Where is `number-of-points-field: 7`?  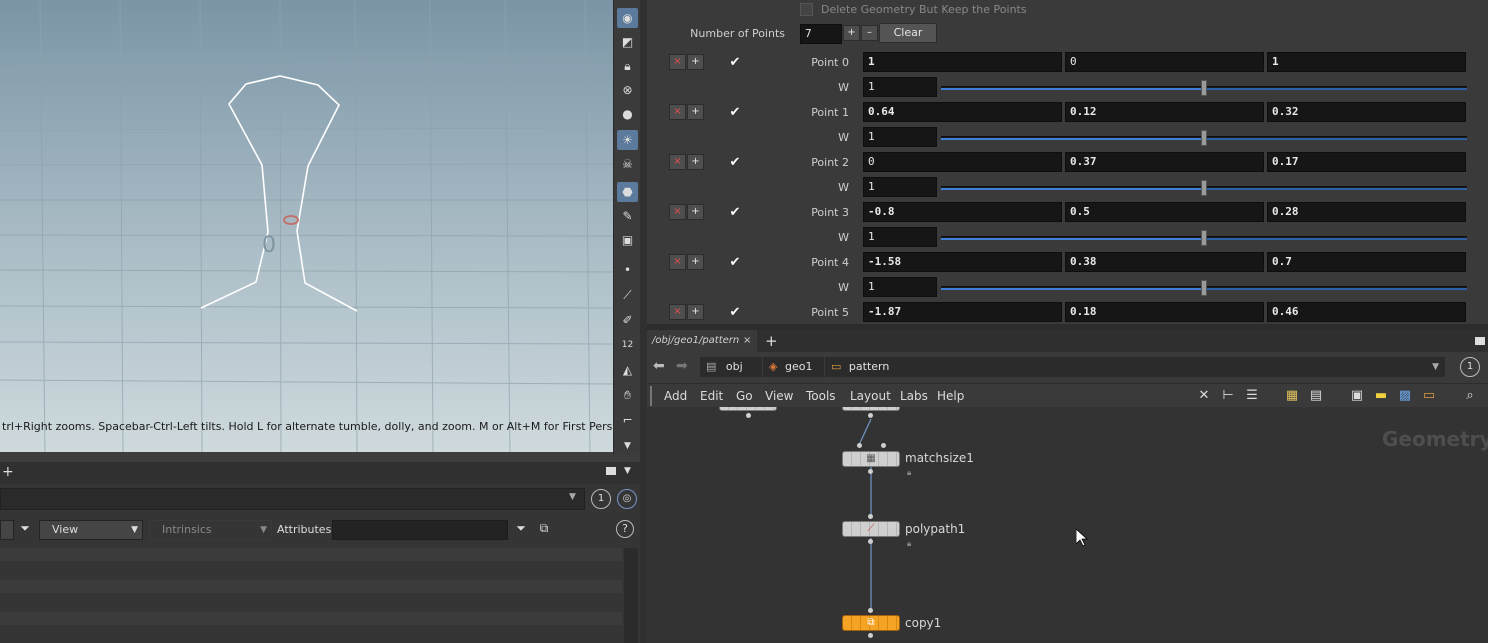 number-of-points-field: 7 is located at coordinates (821, 34).